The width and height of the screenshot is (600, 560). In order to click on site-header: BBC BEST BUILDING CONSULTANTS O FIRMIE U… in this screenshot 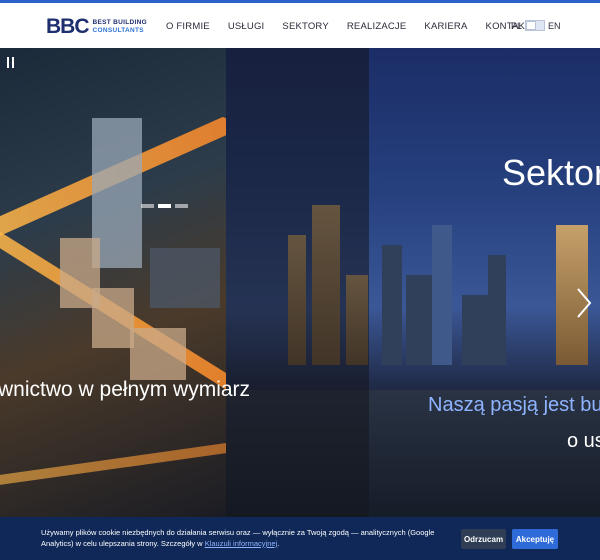, I will do `click(300, 25)`.